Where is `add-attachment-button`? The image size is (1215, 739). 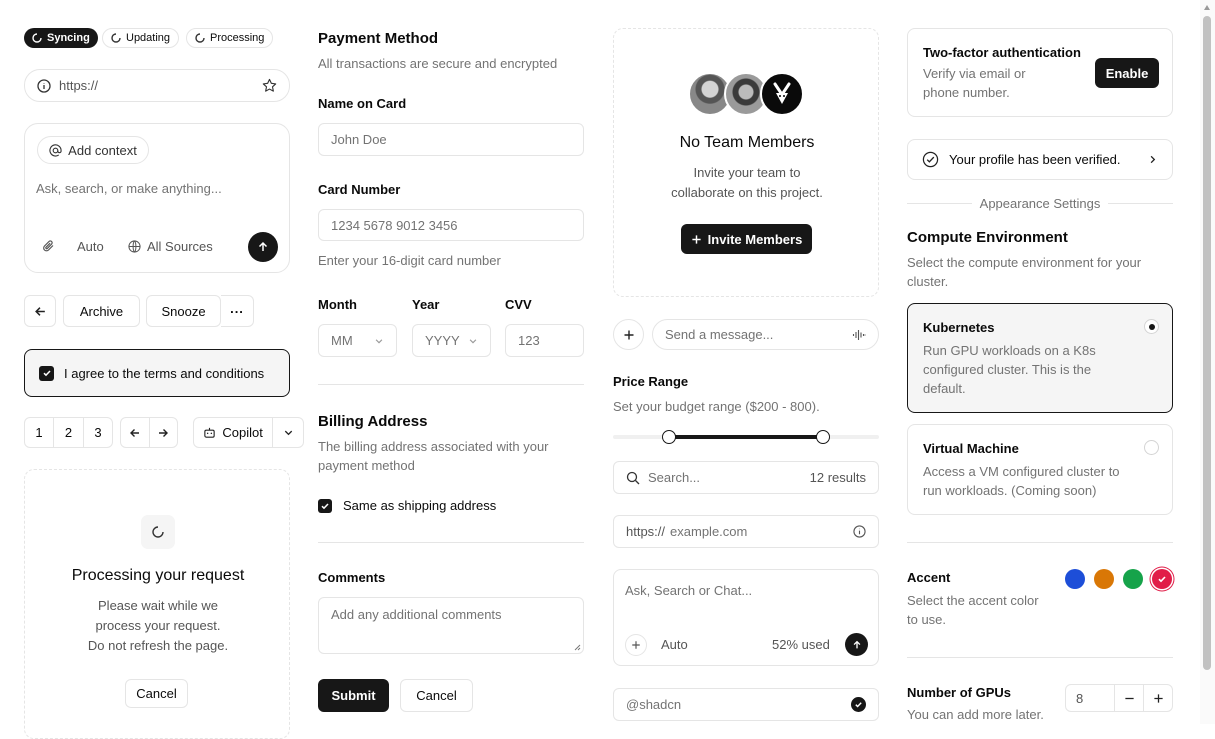 add-attachment-button is located at coordinates (628, 334).